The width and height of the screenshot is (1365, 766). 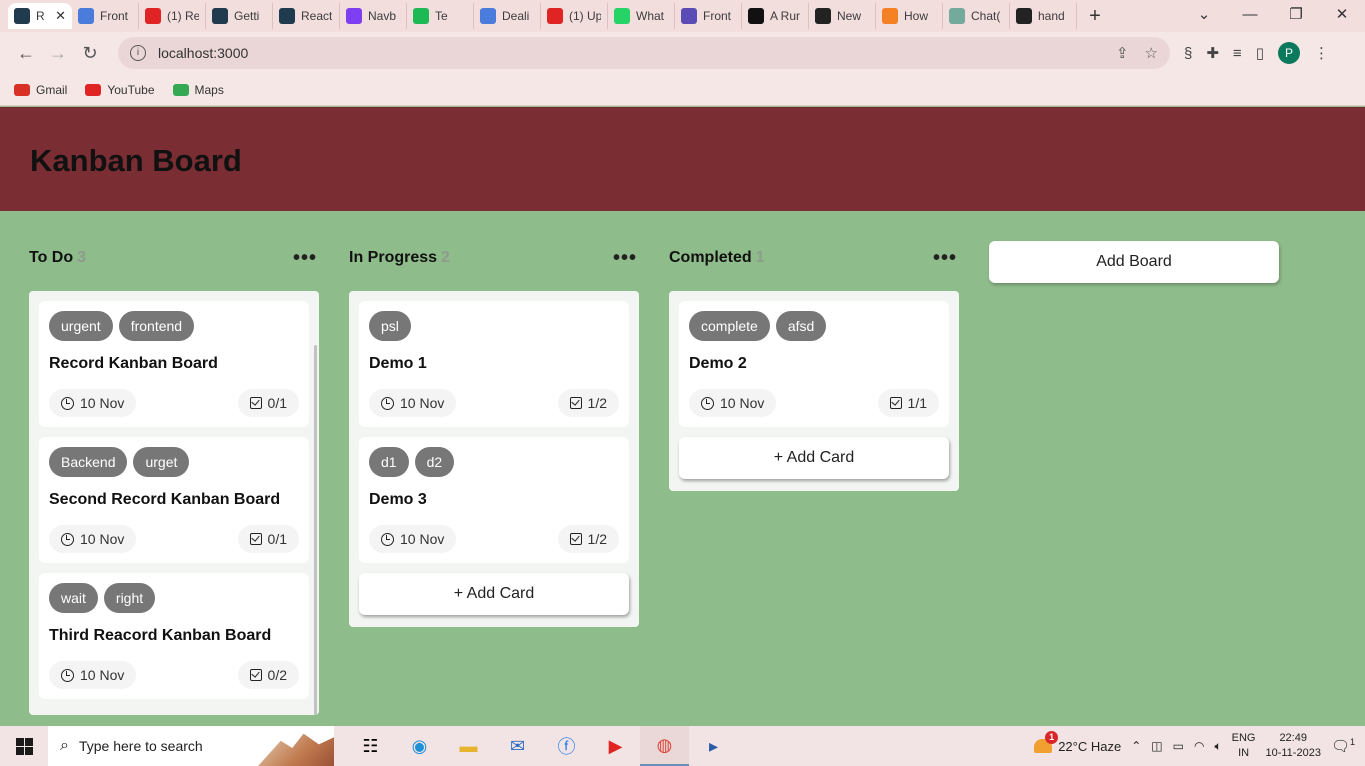 What do you see at coordinates (398, 499) in the screenshot?
I see `card-title: Demo 3` at bounding box center [398, 499].